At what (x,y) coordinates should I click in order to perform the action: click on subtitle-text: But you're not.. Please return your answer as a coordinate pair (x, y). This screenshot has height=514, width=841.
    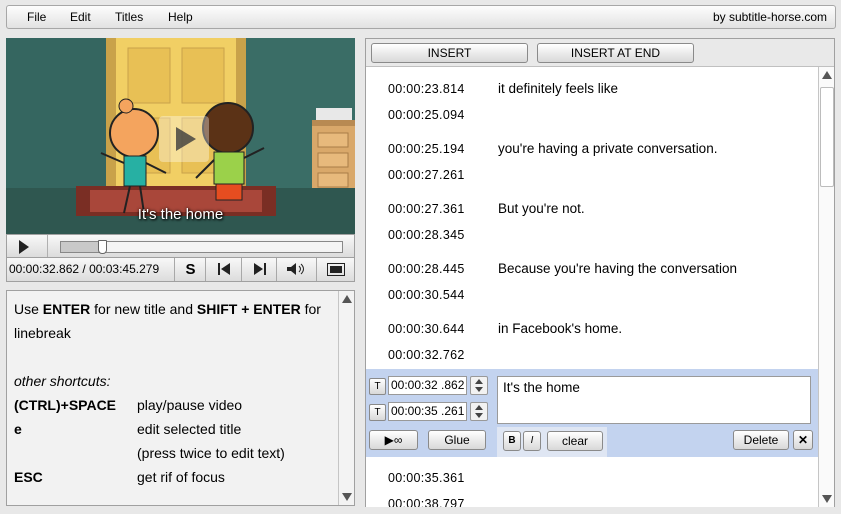
    Looking at the image, I should click on (541, 208).